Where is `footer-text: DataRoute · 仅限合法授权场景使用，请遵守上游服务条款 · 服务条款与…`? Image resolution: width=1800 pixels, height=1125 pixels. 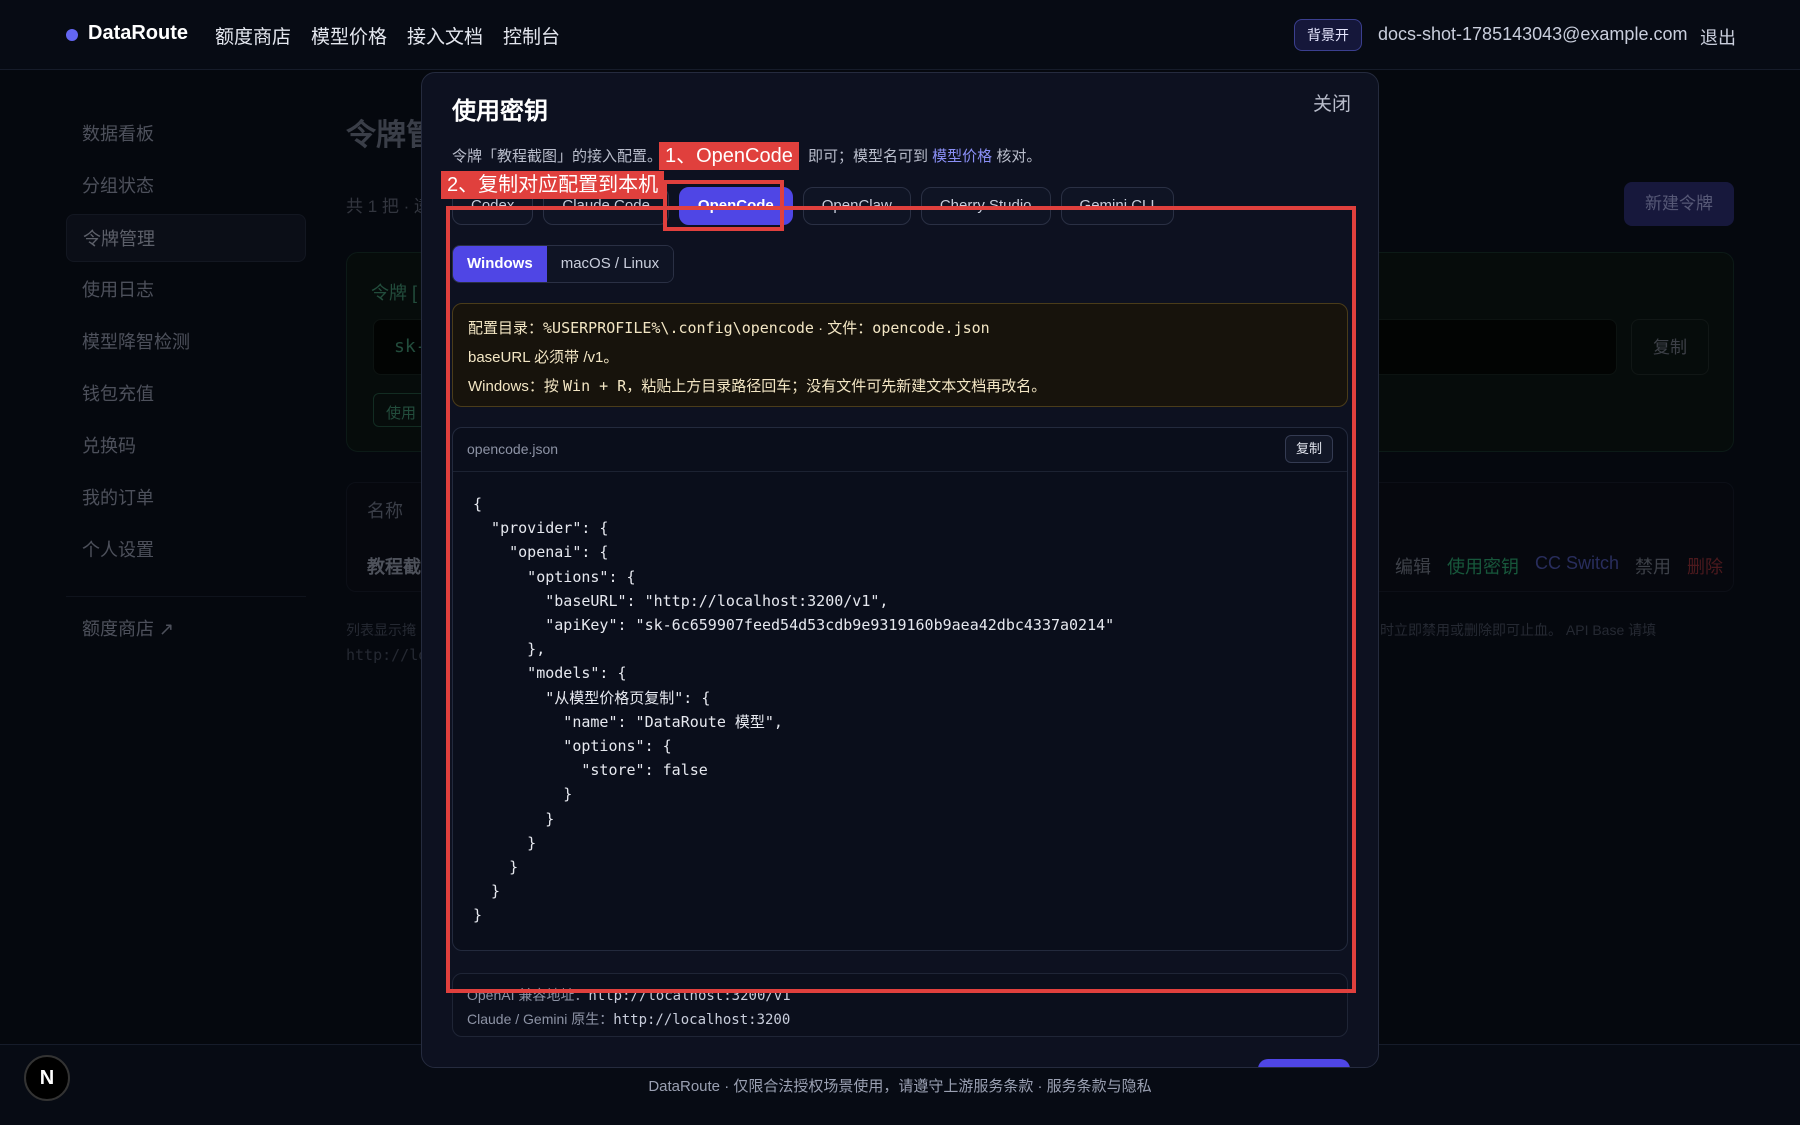 footer-text: DataRoute · 仅限合法授权场景使用，请遵守上游服务条款 · 服务条款与… is located at coordinates (900, 1086).